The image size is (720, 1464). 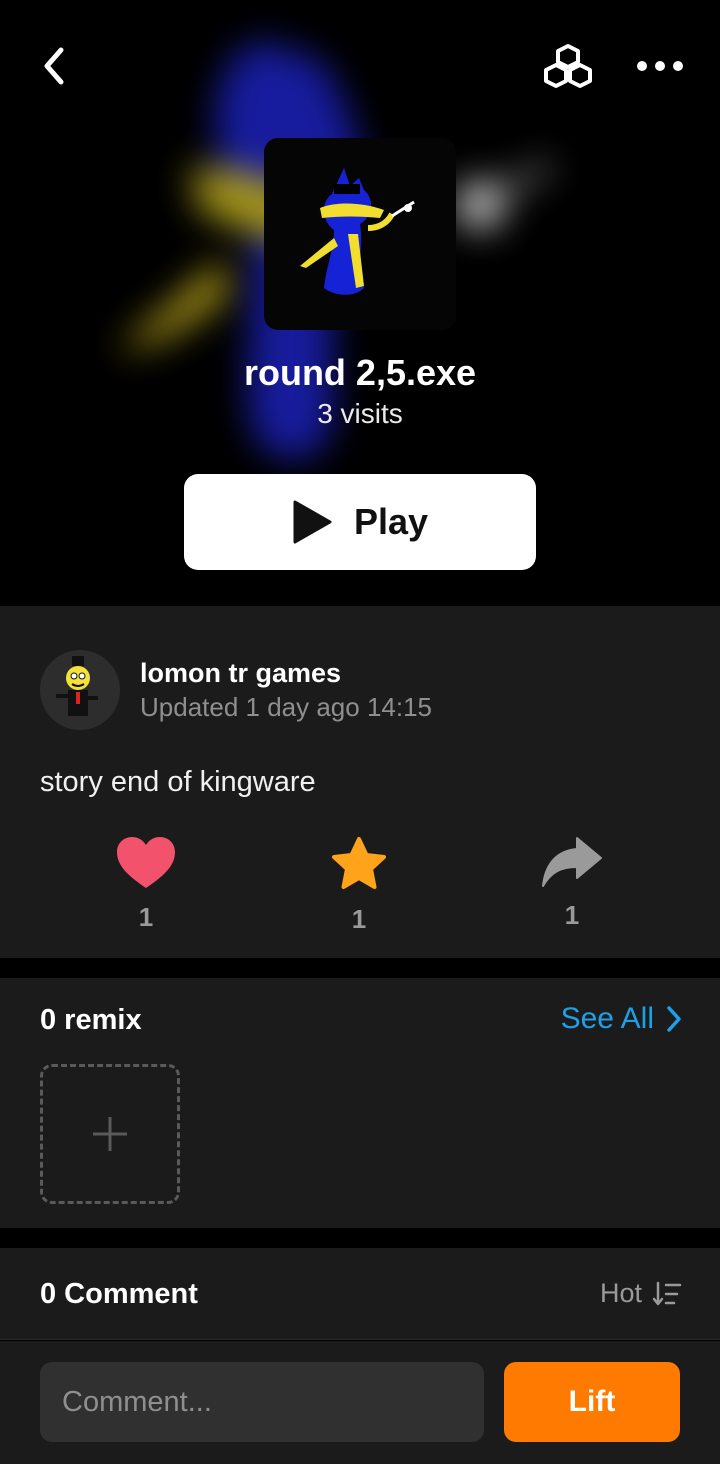 I want to click on comment-sort-button: Hot, so click(x=641, y=1293).